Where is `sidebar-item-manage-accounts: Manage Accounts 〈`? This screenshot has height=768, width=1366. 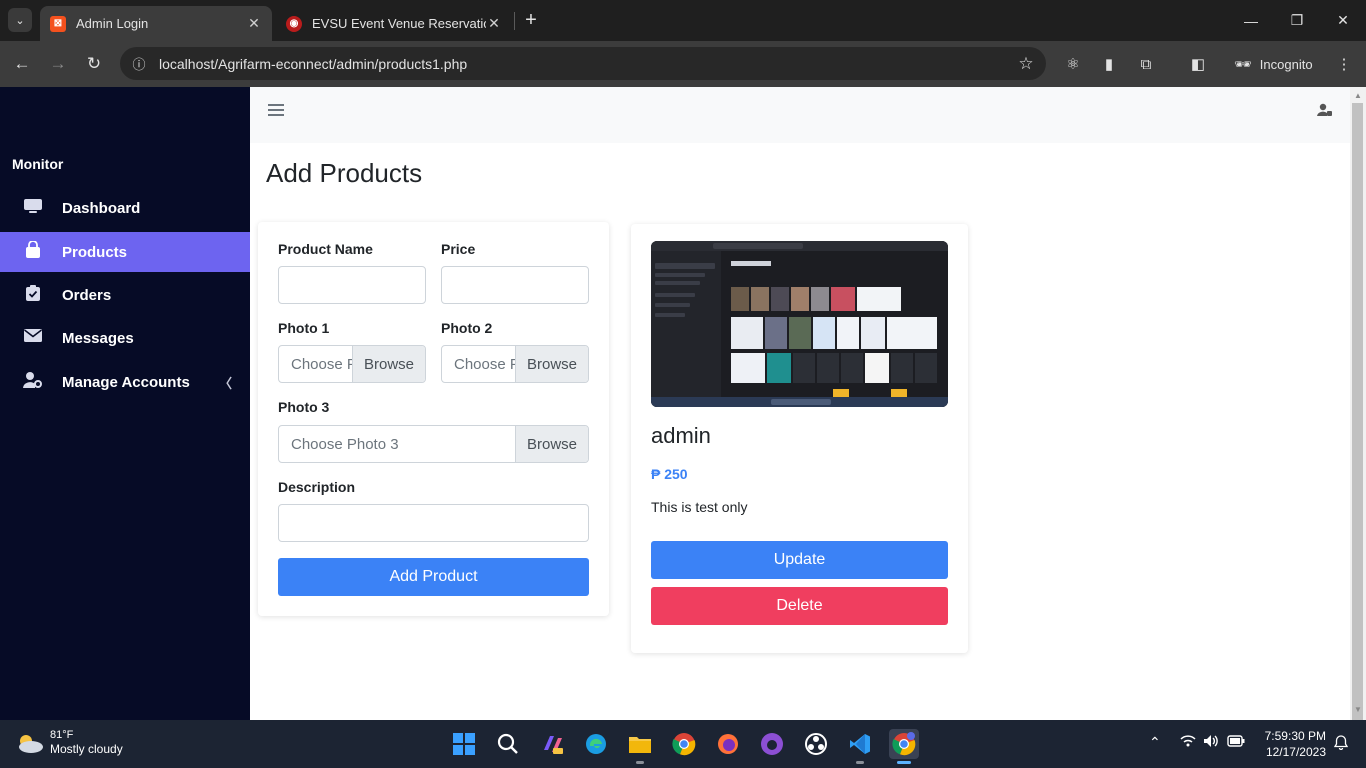 sidebar-item-manage-accounts: Manage Accounts 〈 is located at coordinates (125, 382).